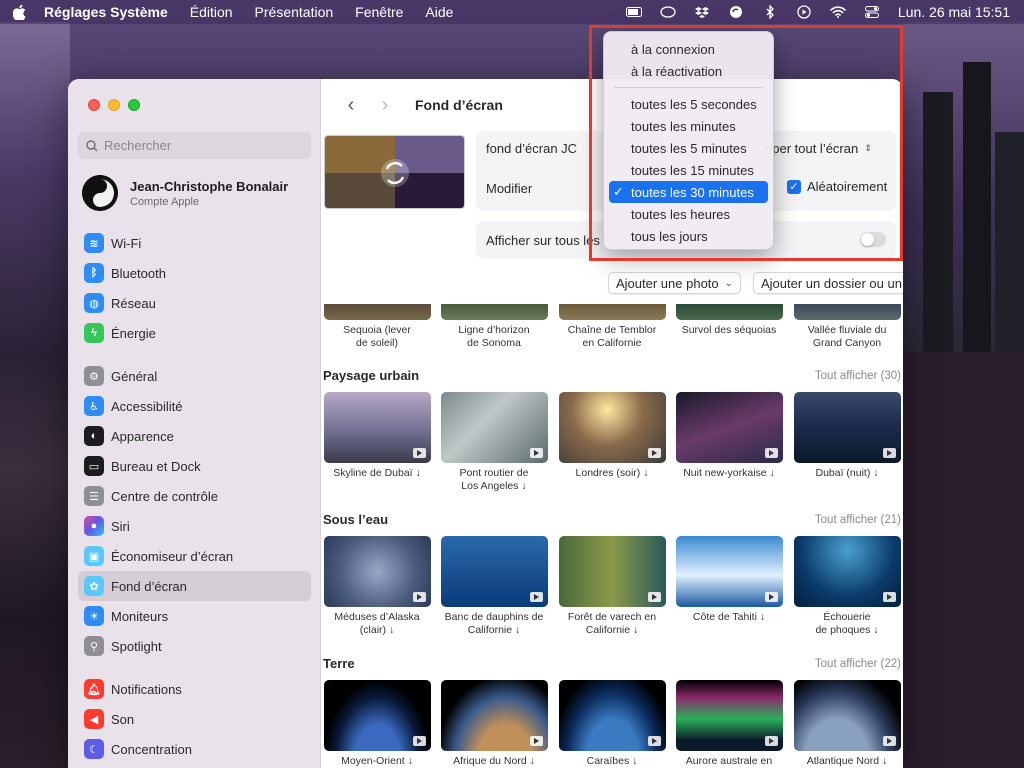 This screenshot has height=768, width=1024. Describe the element at coordinates (729, 283) in the screenshot. I see `chevron-down-icon: ⌄` at that location.